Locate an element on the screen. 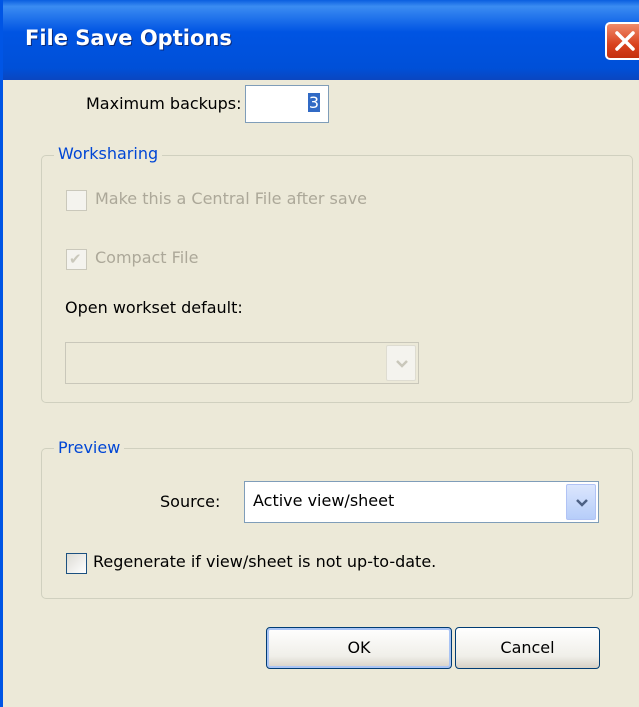  workset-dropdown-button is located at coordinates (401, 363).